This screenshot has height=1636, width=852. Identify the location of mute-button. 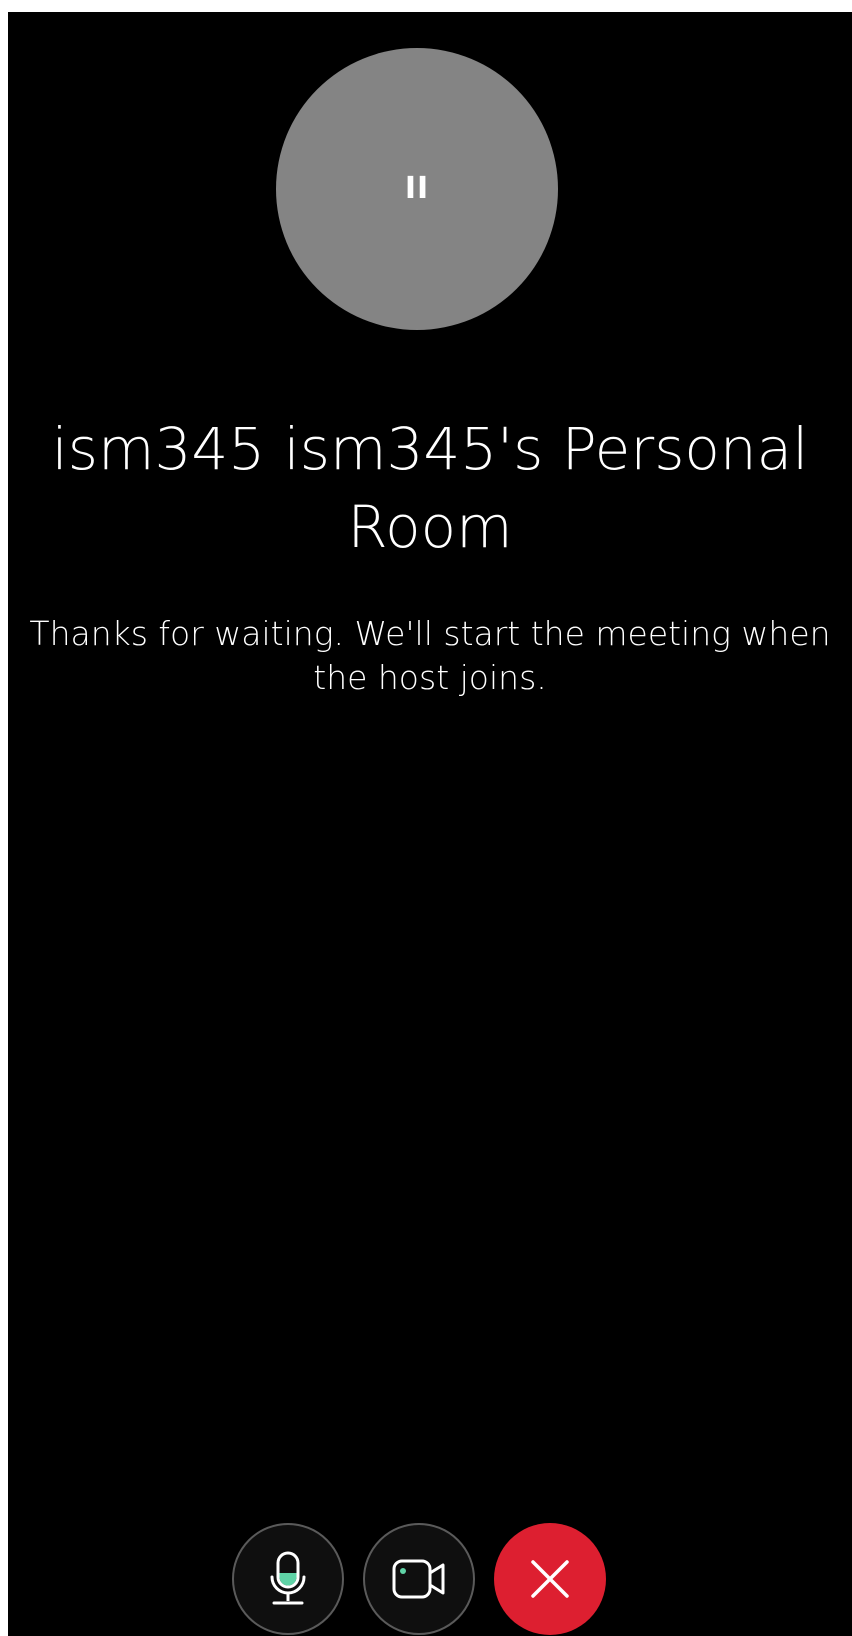
(288, 1579).